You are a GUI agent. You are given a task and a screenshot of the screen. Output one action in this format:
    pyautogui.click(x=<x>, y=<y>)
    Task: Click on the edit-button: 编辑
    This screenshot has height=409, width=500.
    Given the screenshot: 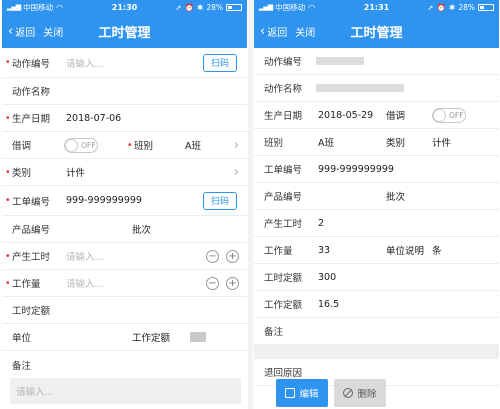 What is the action you would take?
    pyautogui.click(x=302, y=393)
    